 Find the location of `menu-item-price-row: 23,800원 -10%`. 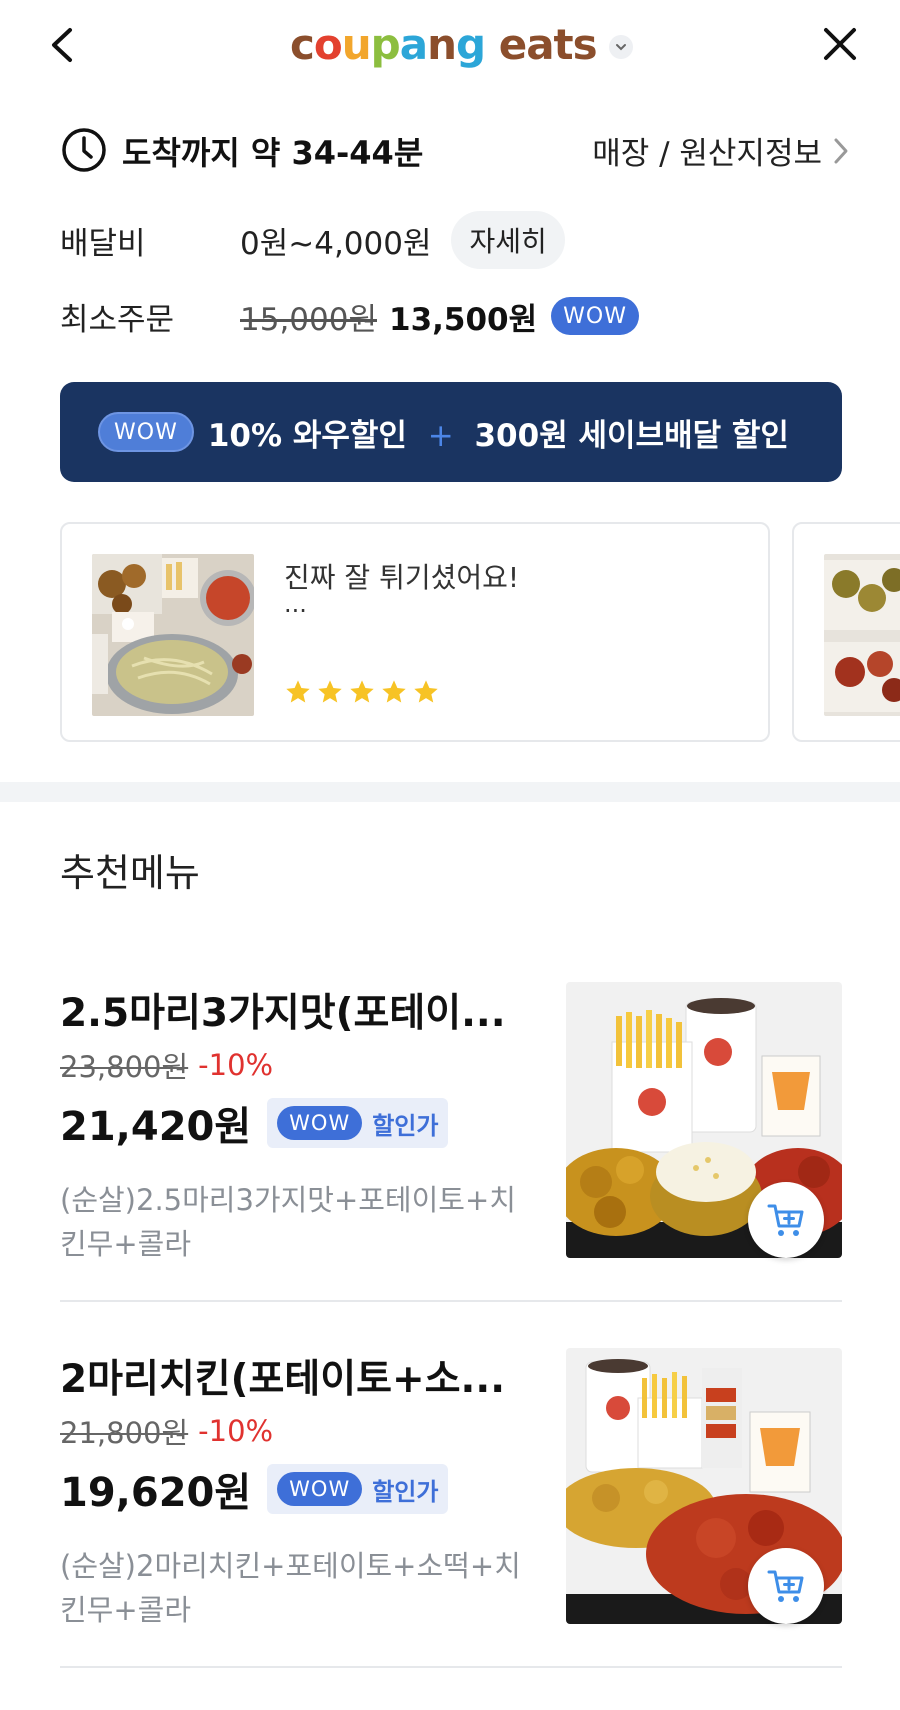

menu-item-price-row: 23,800원 -10% is located at coordinates (166, 1065).